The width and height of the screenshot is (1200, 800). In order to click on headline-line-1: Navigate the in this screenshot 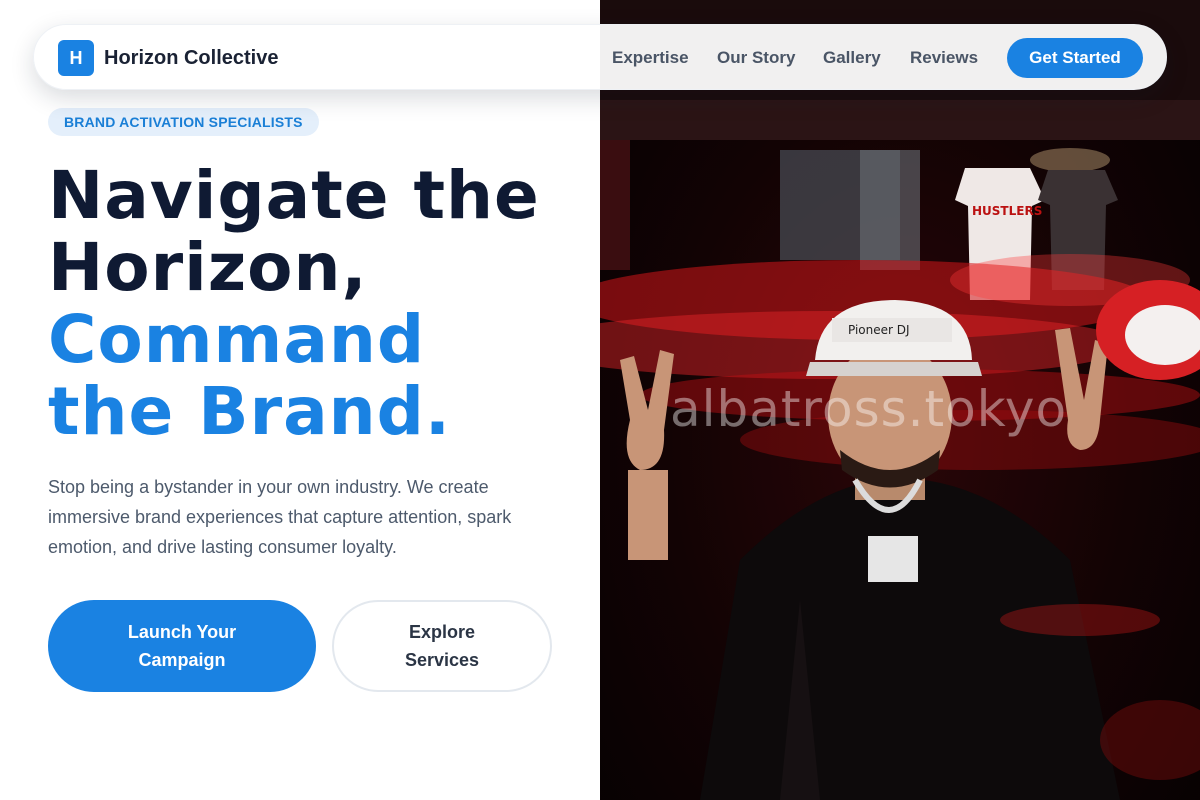, I will do `click(294, 195)`.